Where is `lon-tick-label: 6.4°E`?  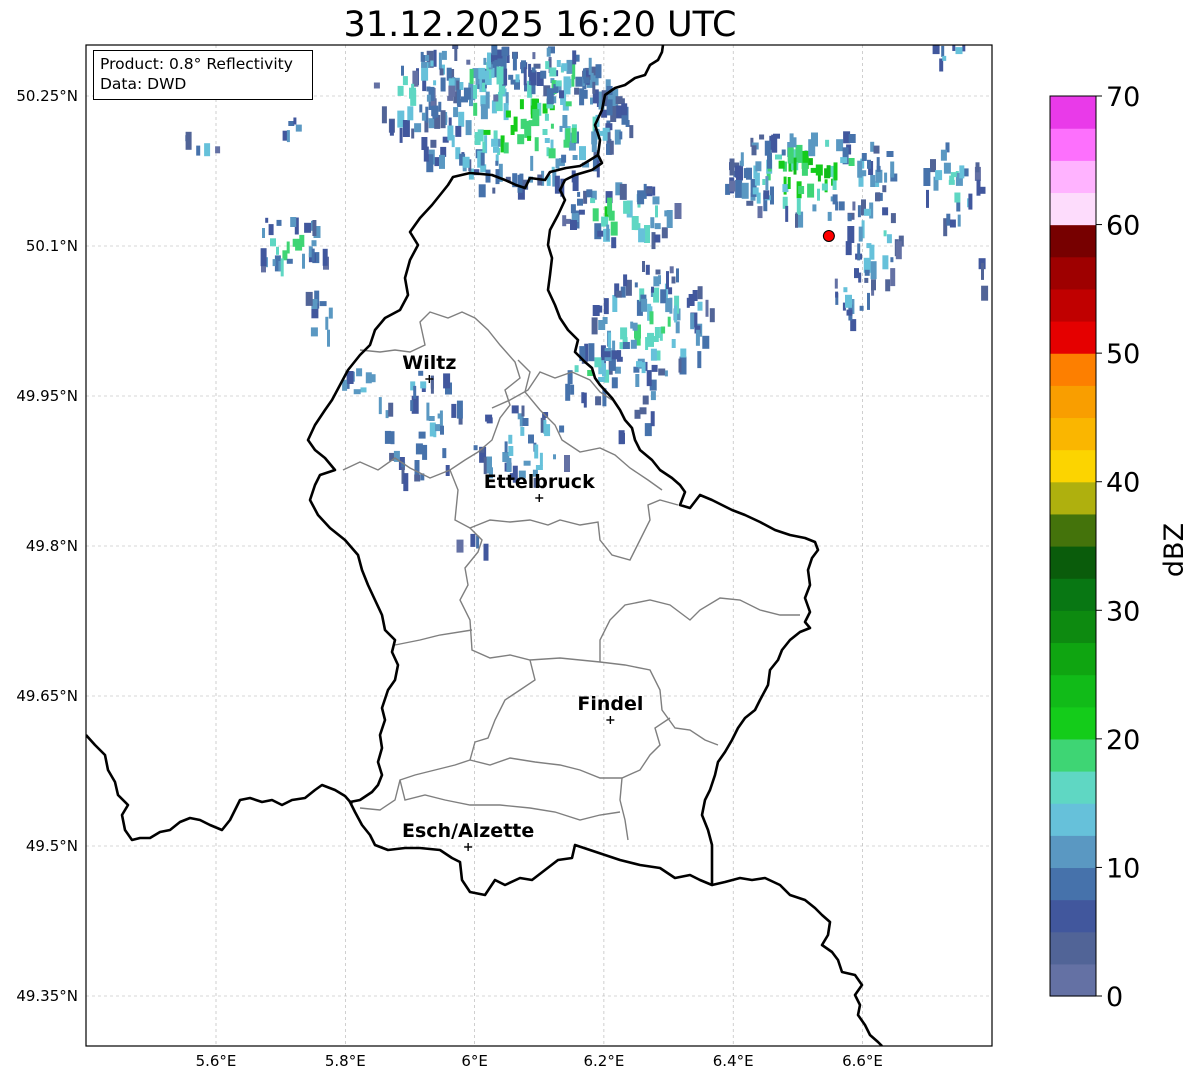
lon-tick-label: 6.4°E is located at coordinates (733, 1061).